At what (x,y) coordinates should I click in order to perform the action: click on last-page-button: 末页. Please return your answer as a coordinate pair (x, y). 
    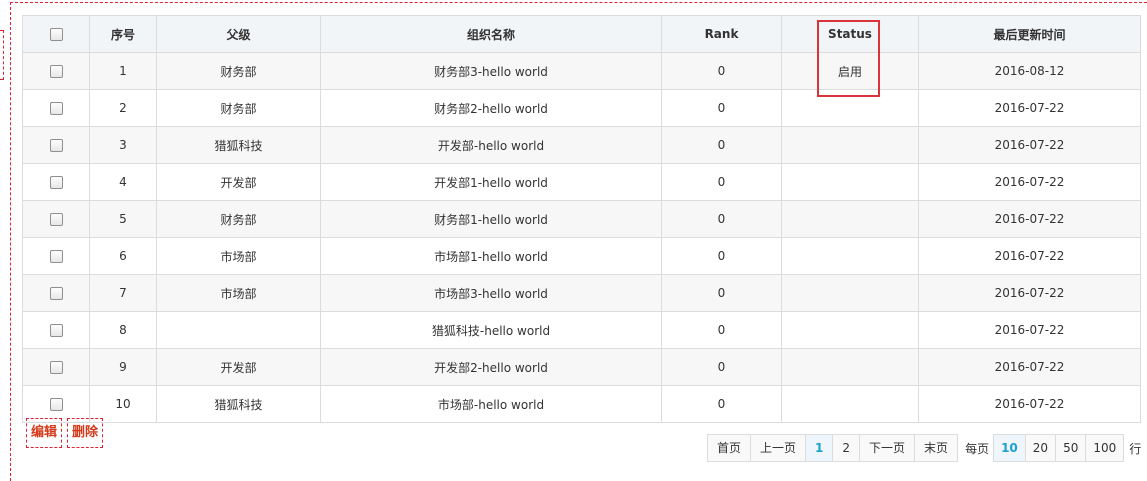
    Looking at the image, I should click on (936, 448).